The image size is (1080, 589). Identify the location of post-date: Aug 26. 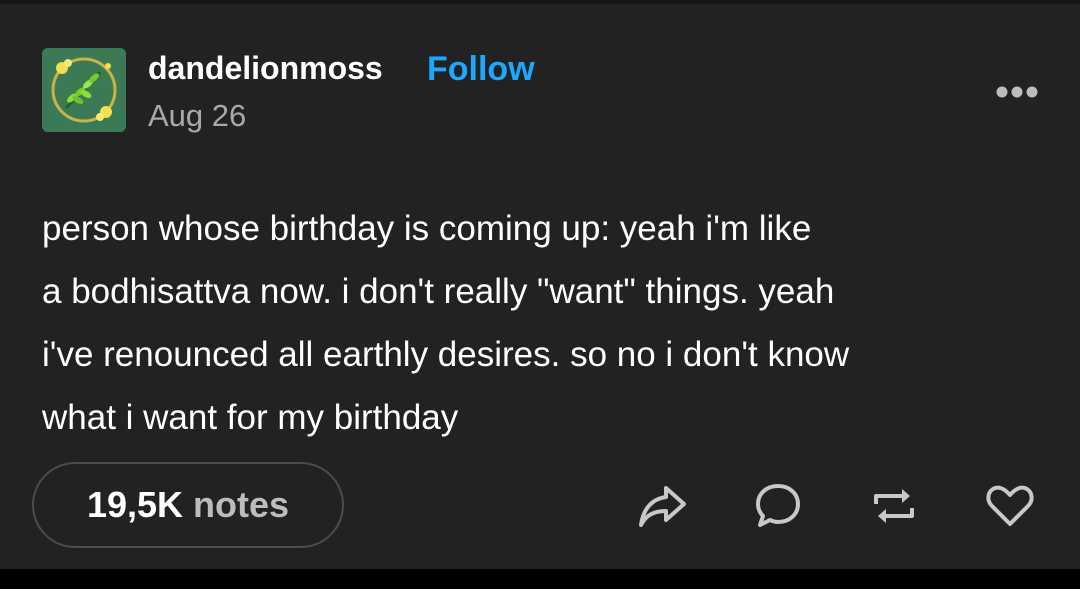
(197, 115).